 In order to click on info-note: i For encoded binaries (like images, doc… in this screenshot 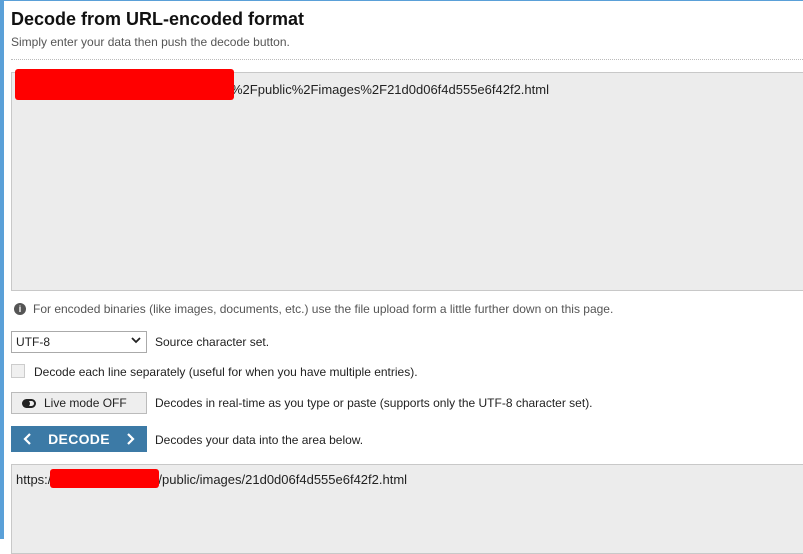, I will do `click(313, 309)`.